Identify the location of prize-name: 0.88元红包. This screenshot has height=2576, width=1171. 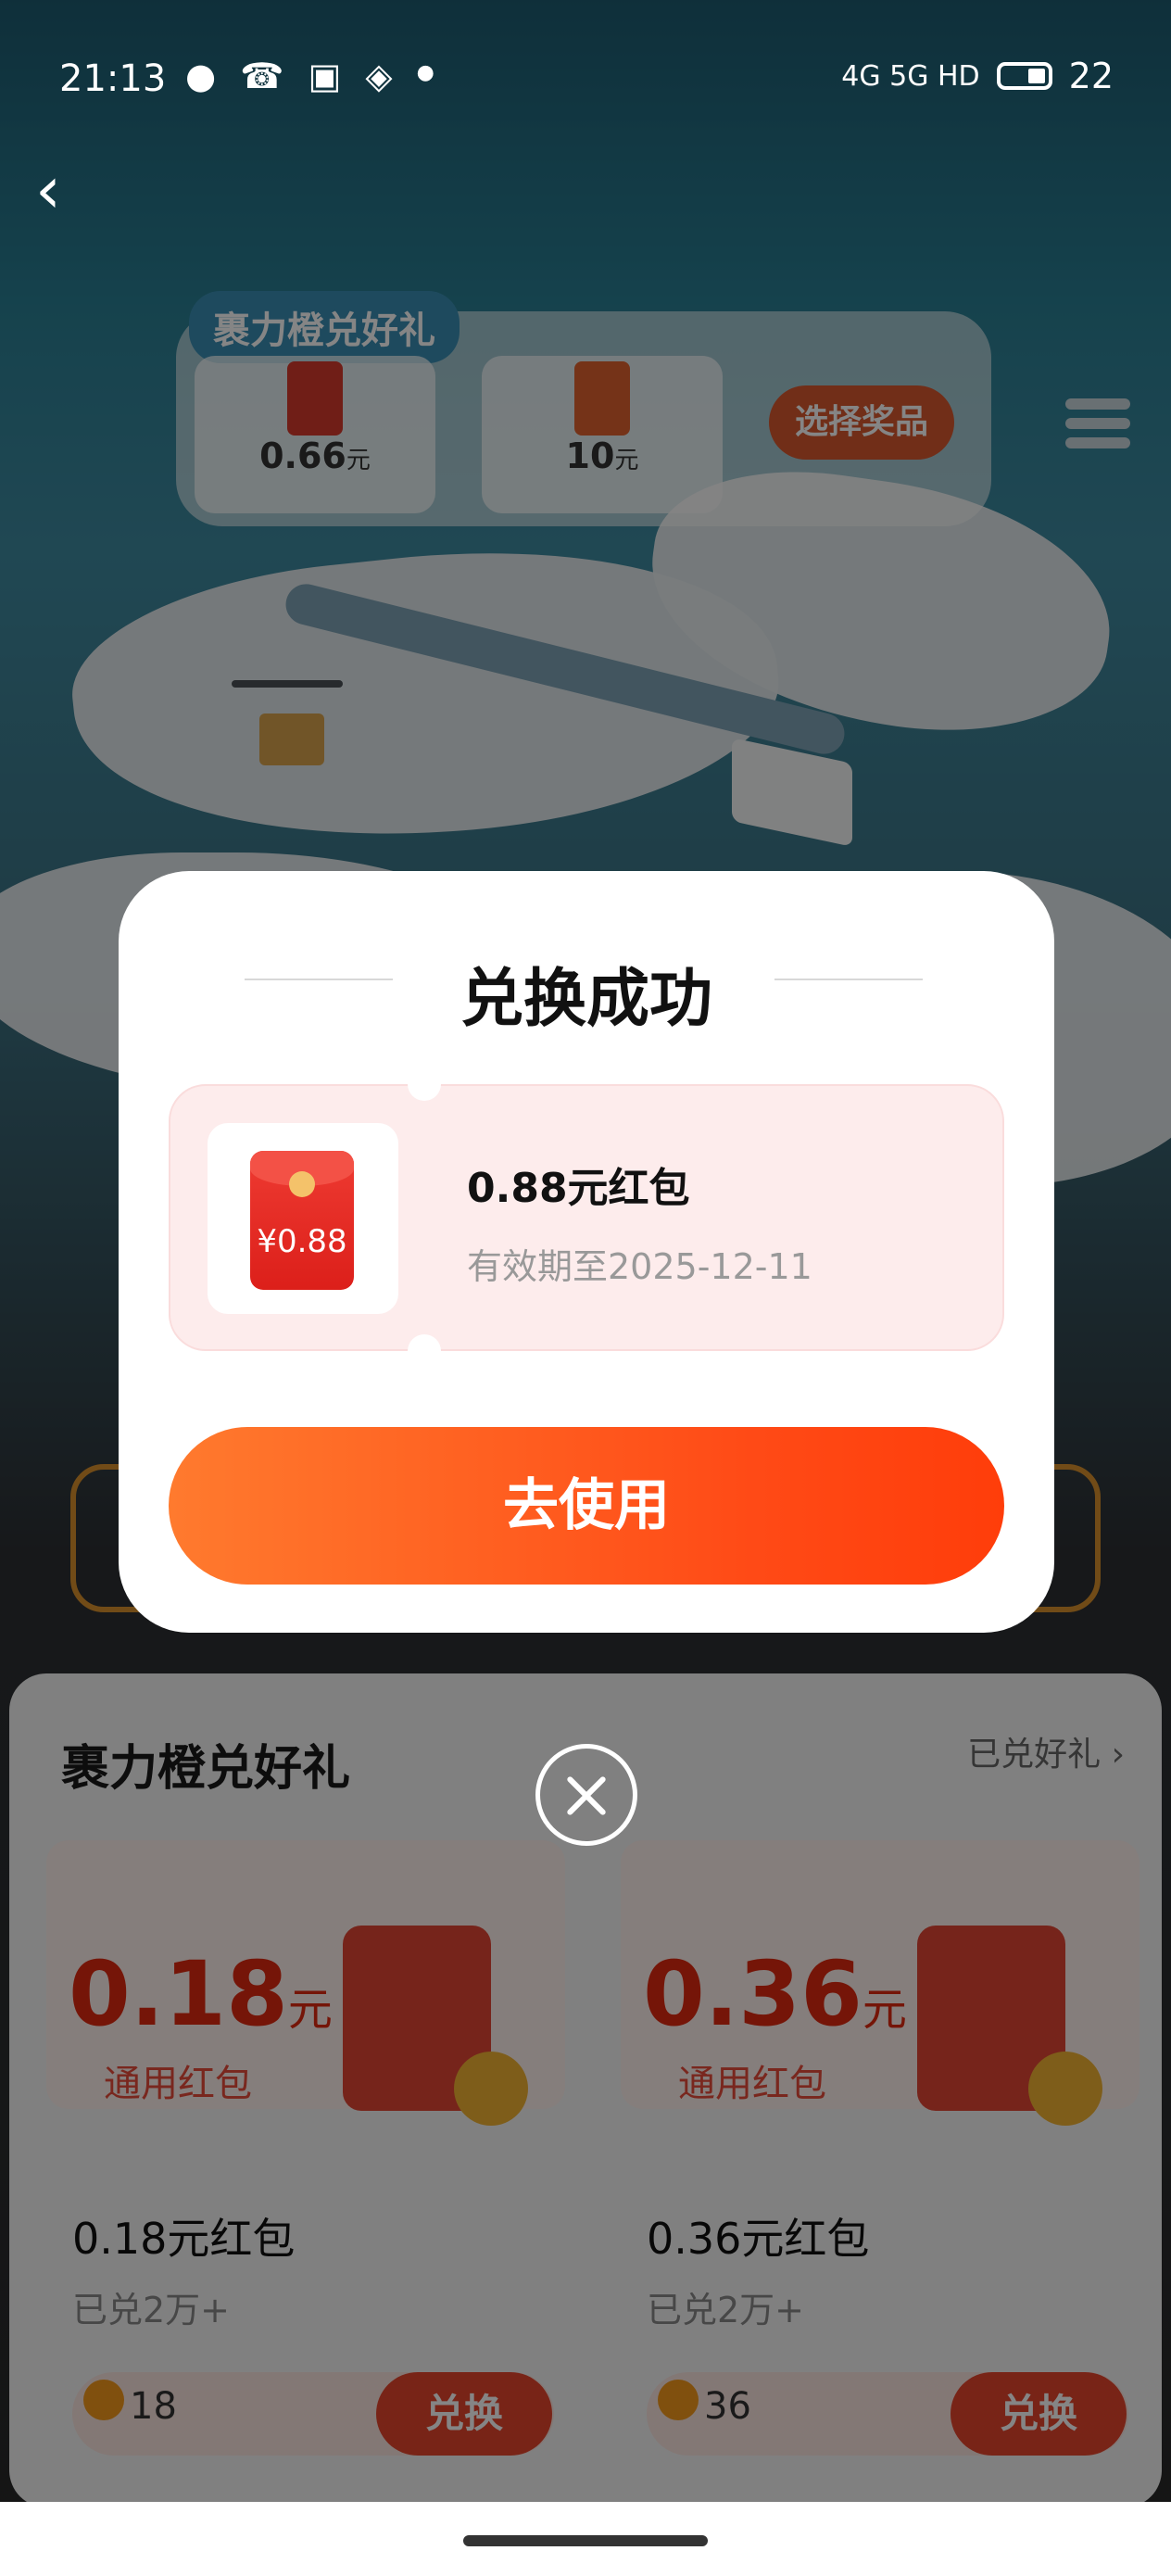
(578, 1188).